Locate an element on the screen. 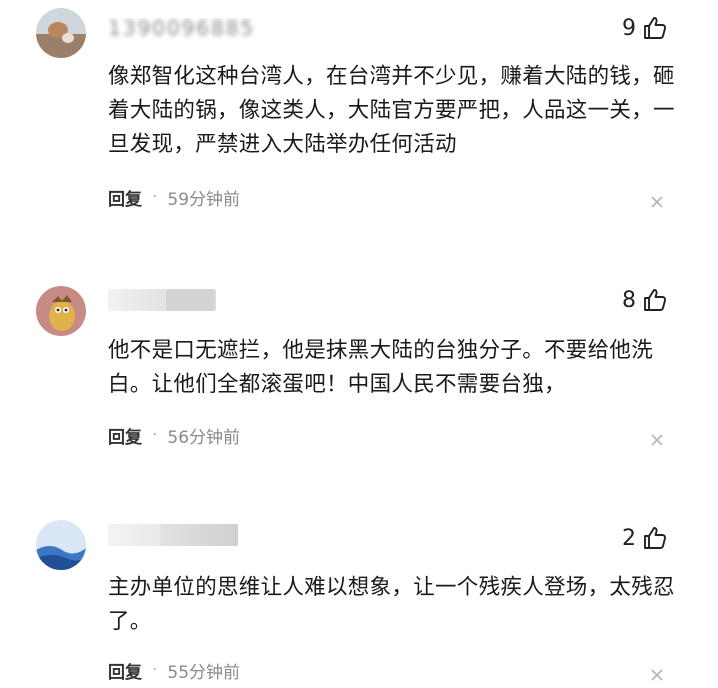 This screenshot has width=718, height=688. timestamp: 55分钟前 is located at coordinates (204, 672).